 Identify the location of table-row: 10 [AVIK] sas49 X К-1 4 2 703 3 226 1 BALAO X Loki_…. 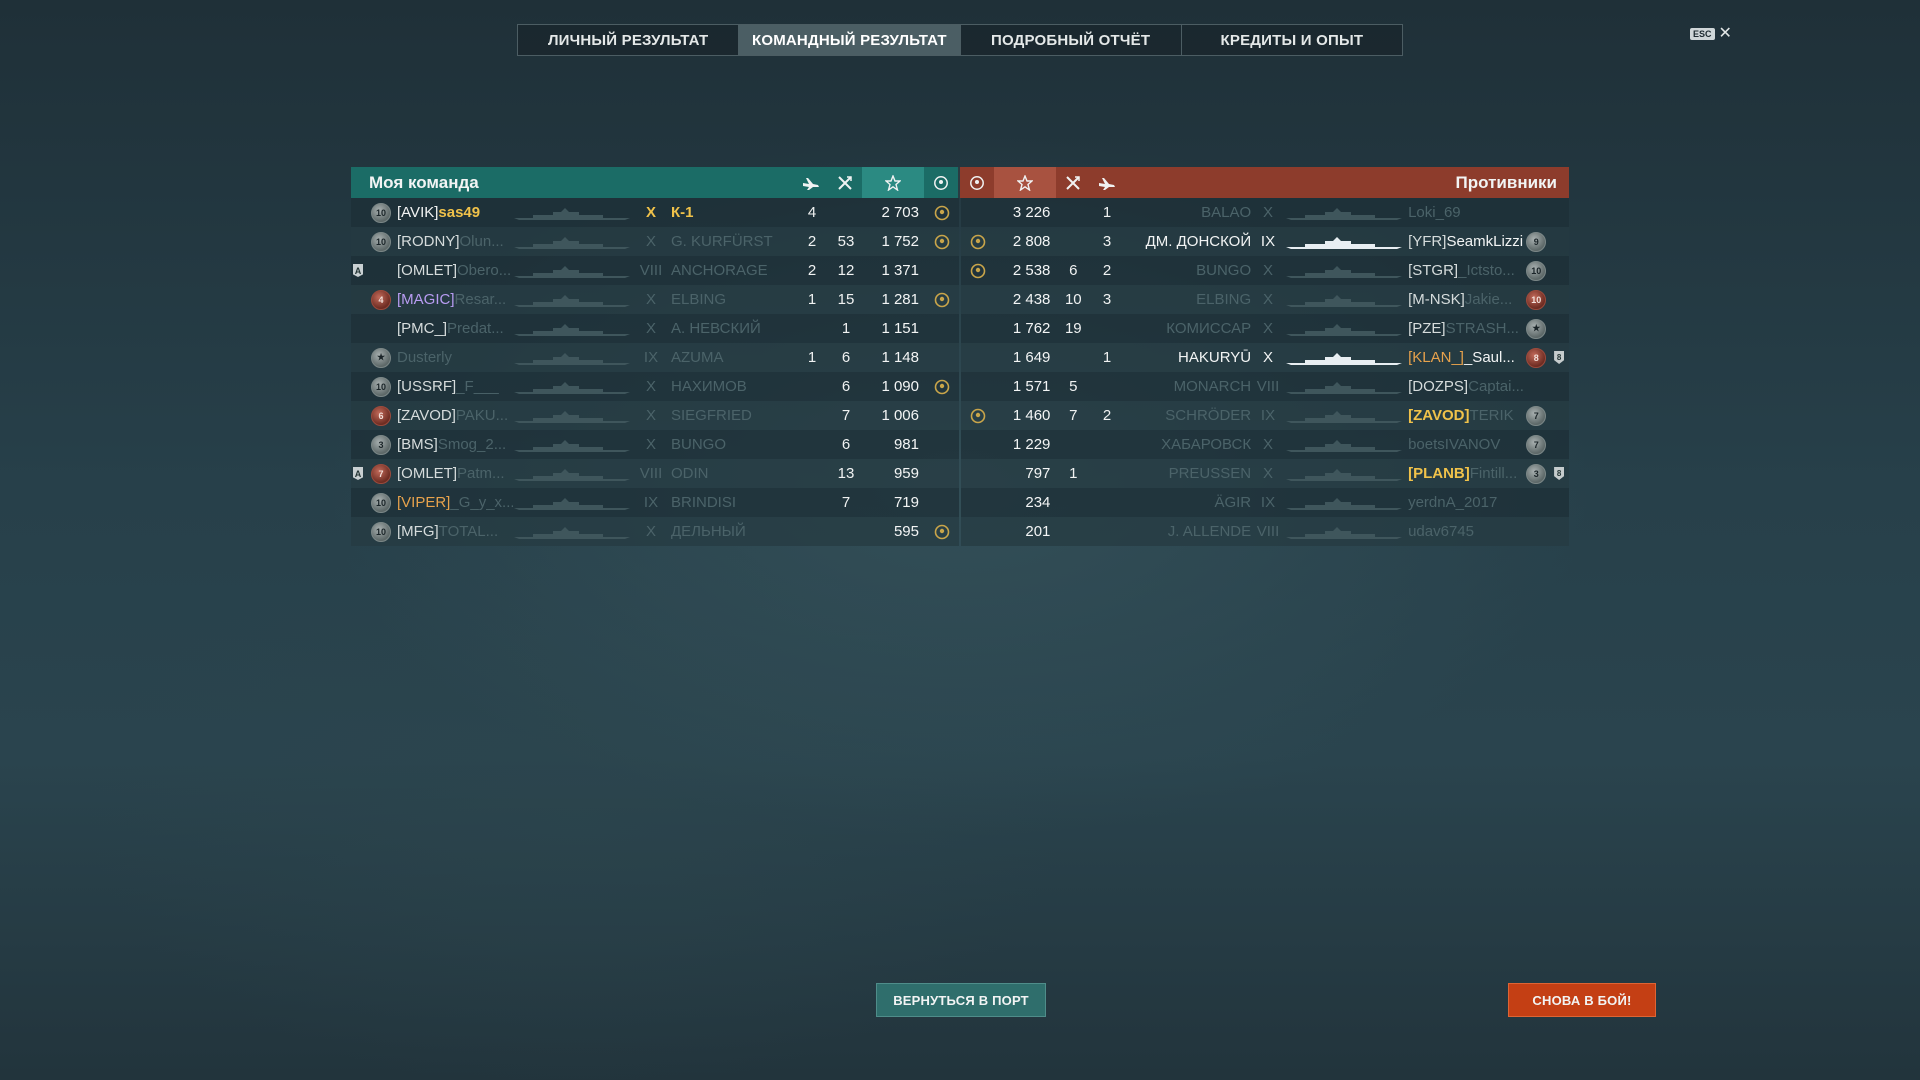
(960, 212).